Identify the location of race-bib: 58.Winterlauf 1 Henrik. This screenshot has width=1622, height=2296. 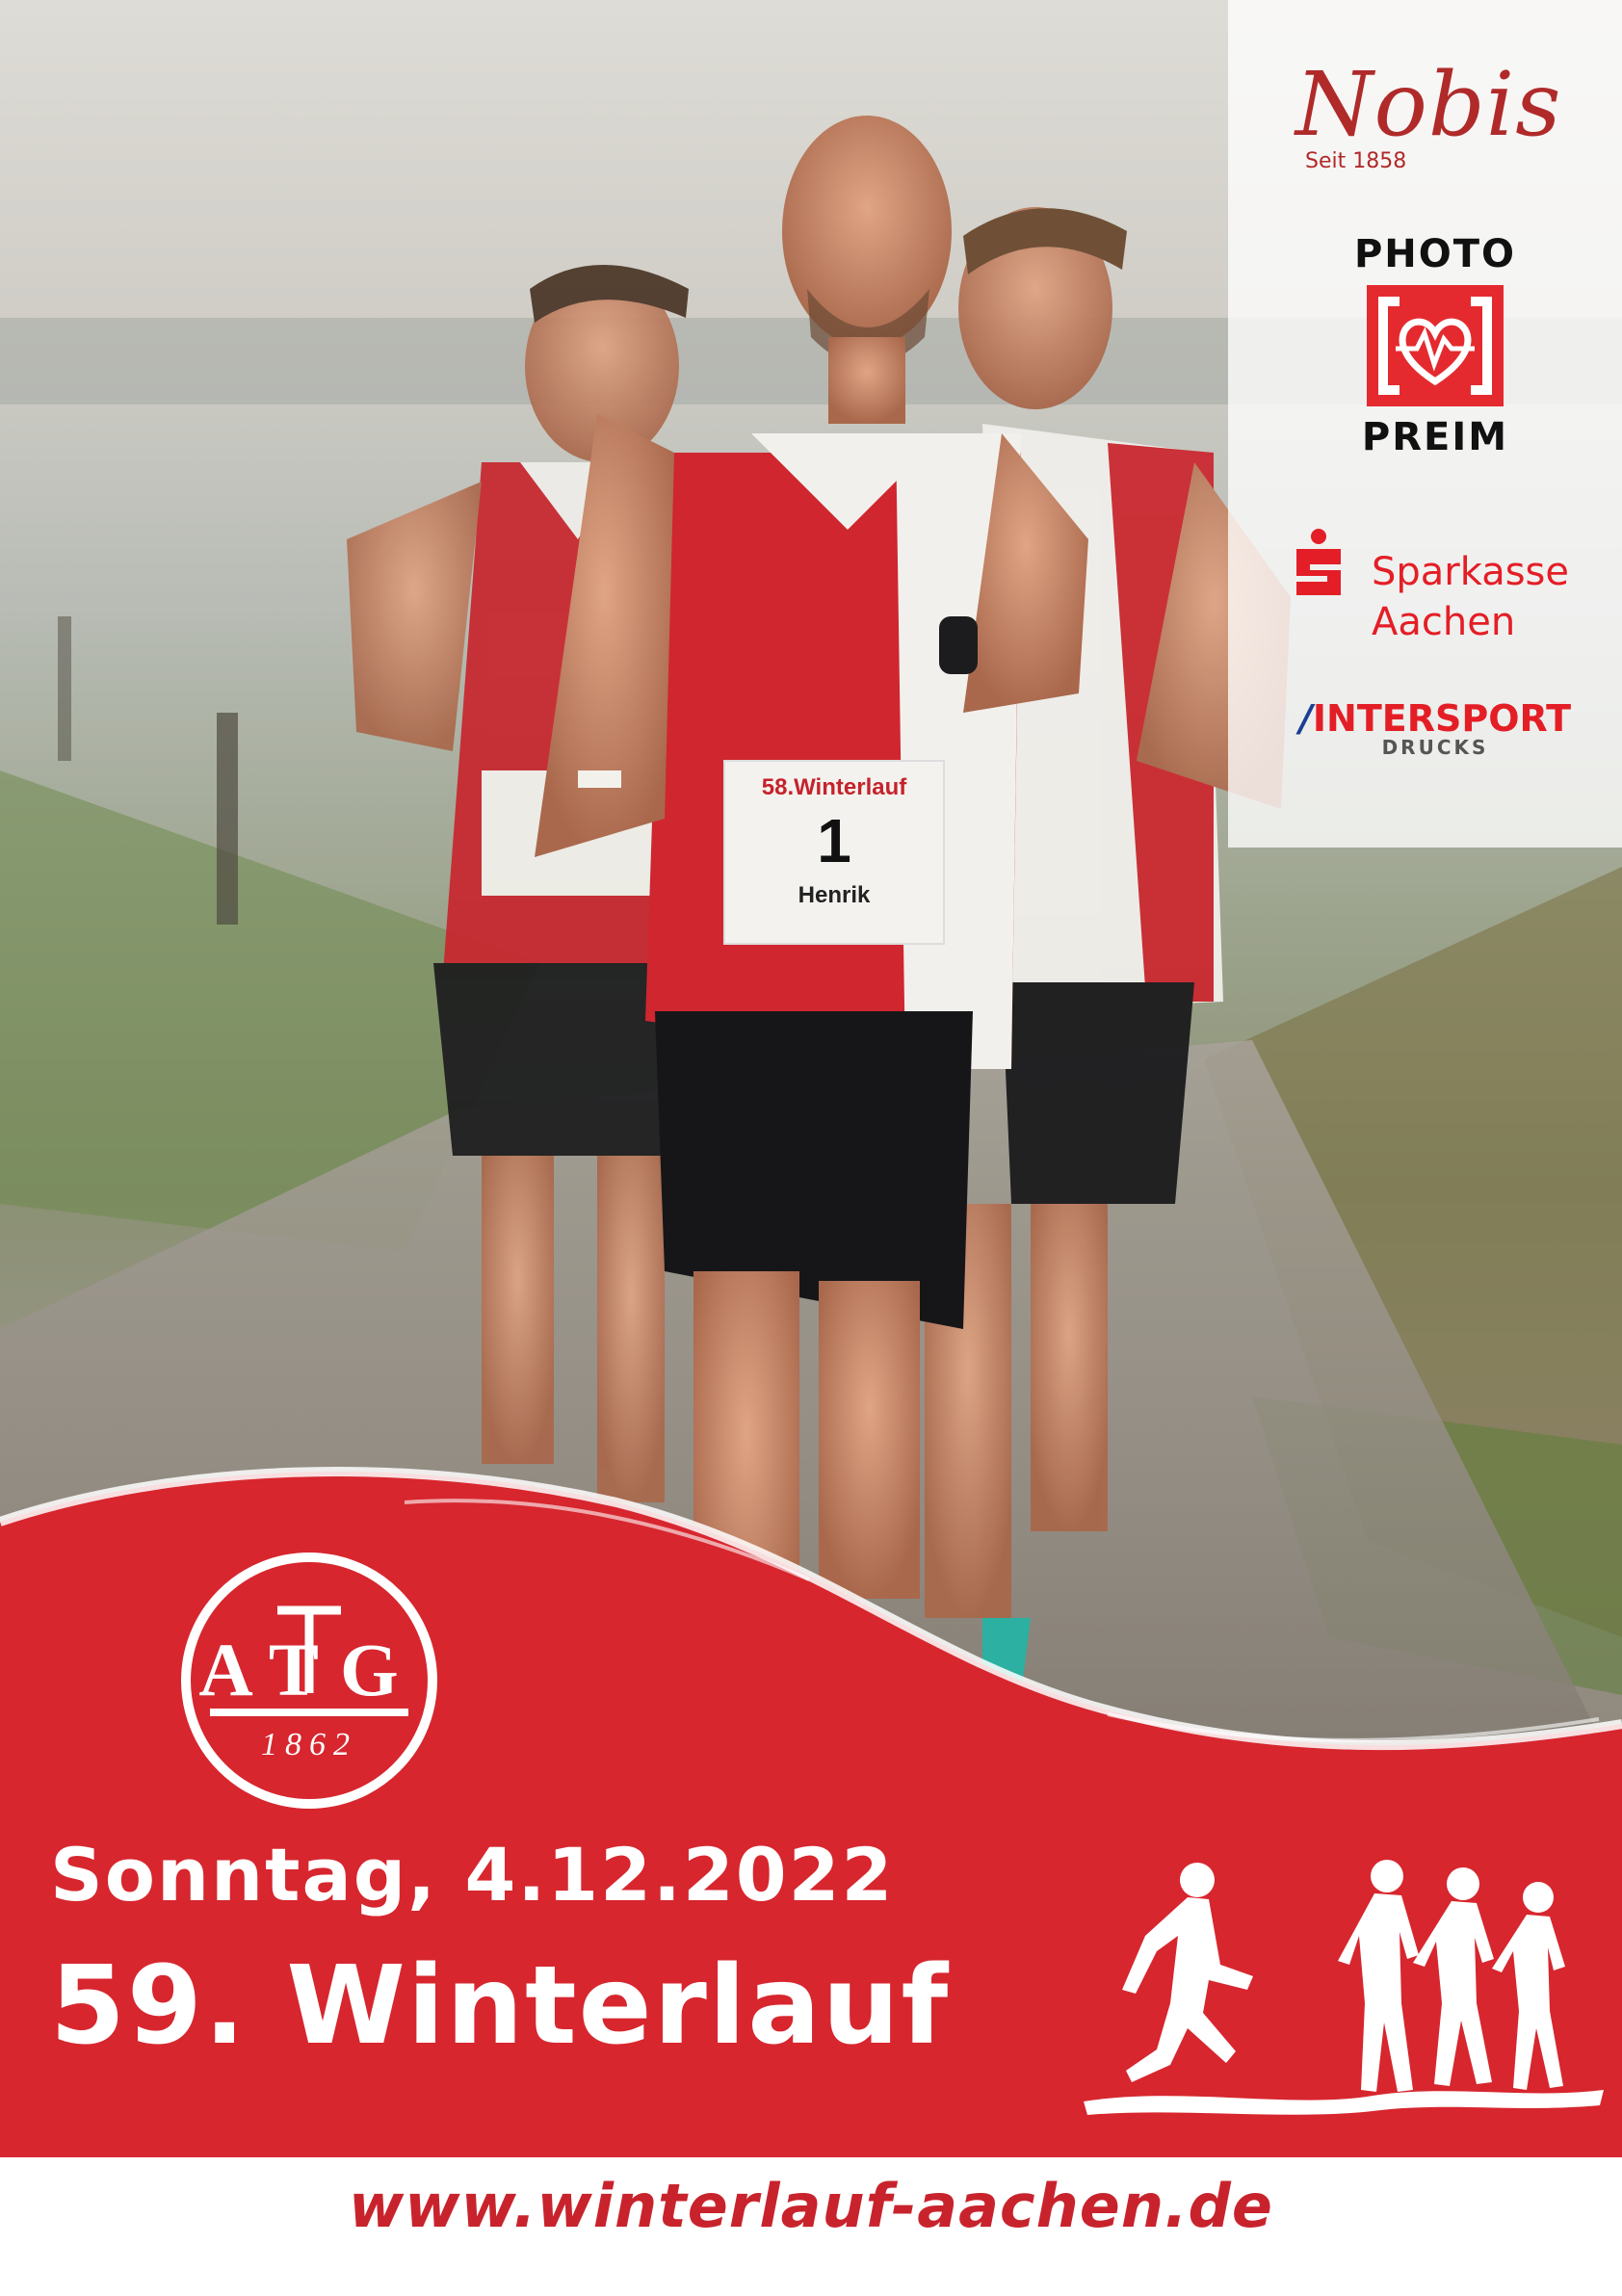
(834, 852).